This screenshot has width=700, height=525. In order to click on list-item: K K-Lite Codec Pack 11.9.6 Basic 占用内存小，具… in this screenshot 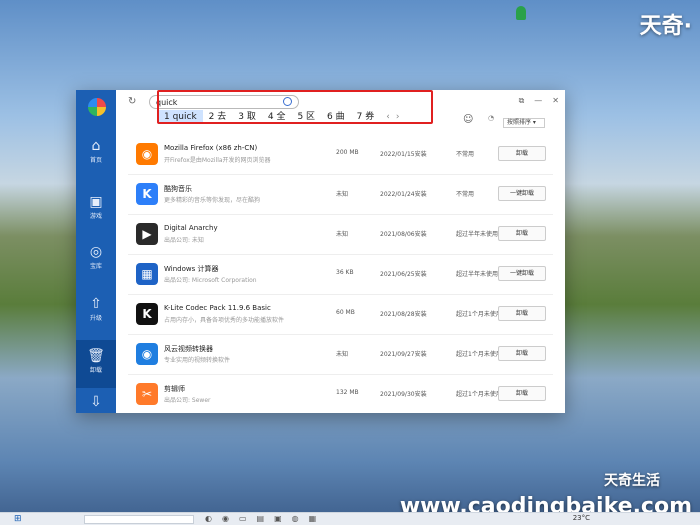, I will do `click(340, 315)`.